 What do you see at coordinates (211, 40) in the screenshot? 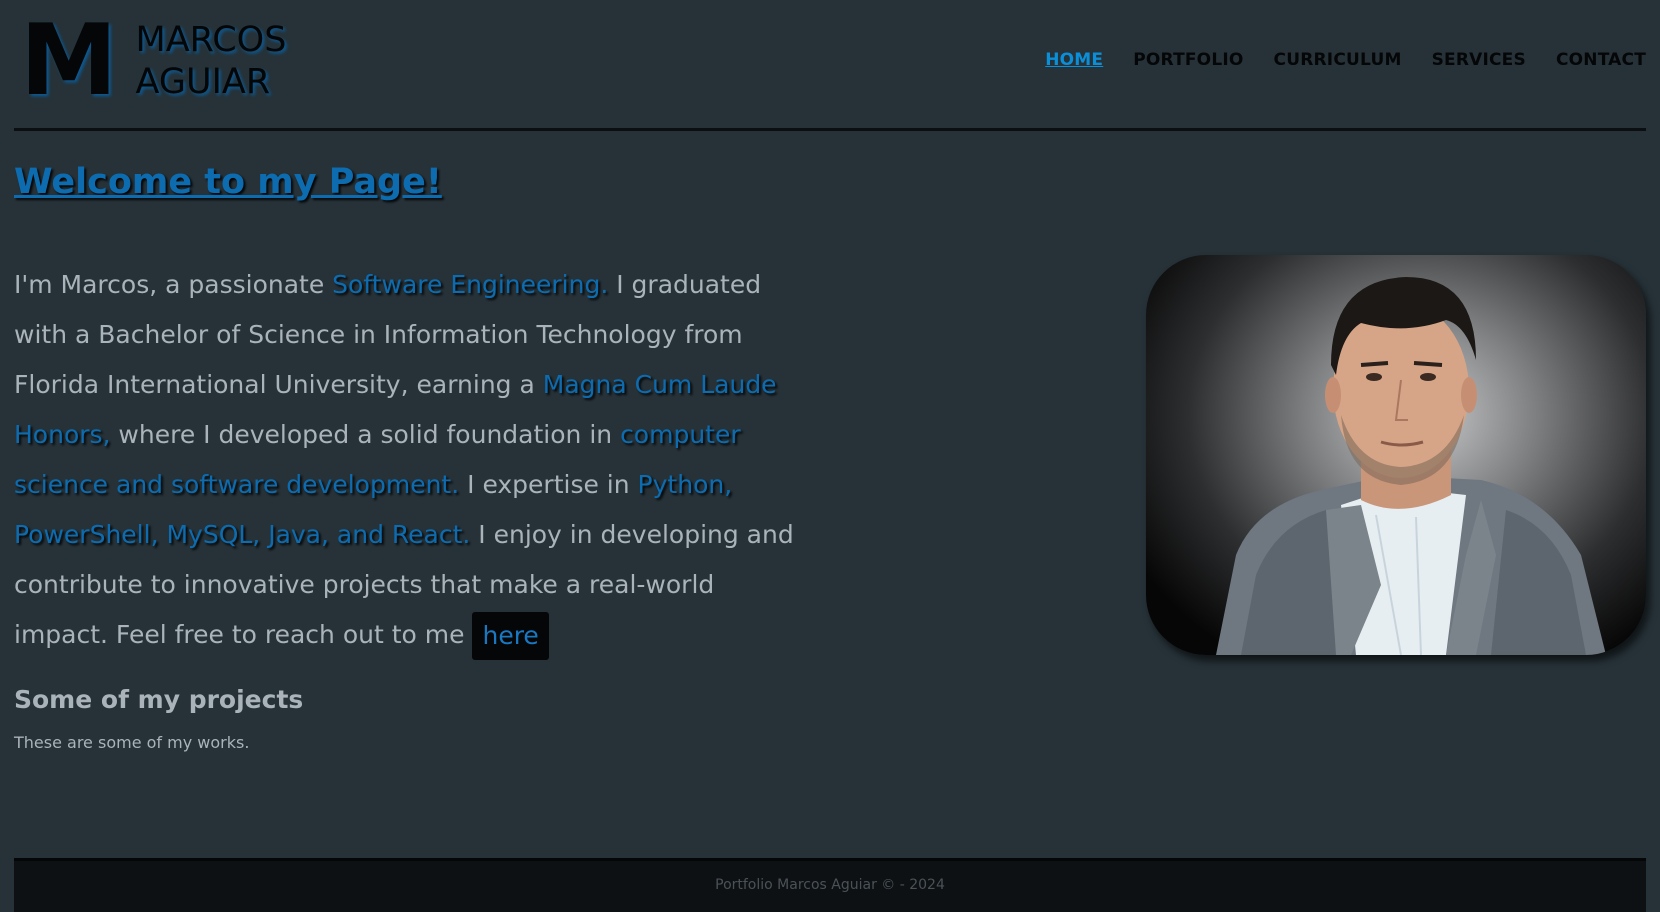
I see `logo-first-name: MARCOS` at bounding box center [211, 40].